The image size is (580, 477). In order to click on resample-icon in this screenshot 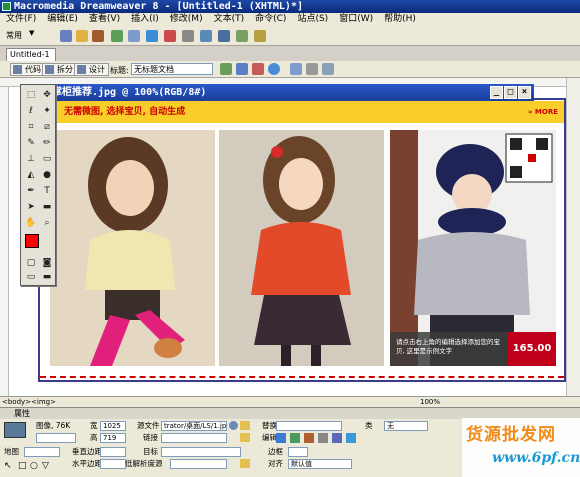, I will do `click(323, 438)`.